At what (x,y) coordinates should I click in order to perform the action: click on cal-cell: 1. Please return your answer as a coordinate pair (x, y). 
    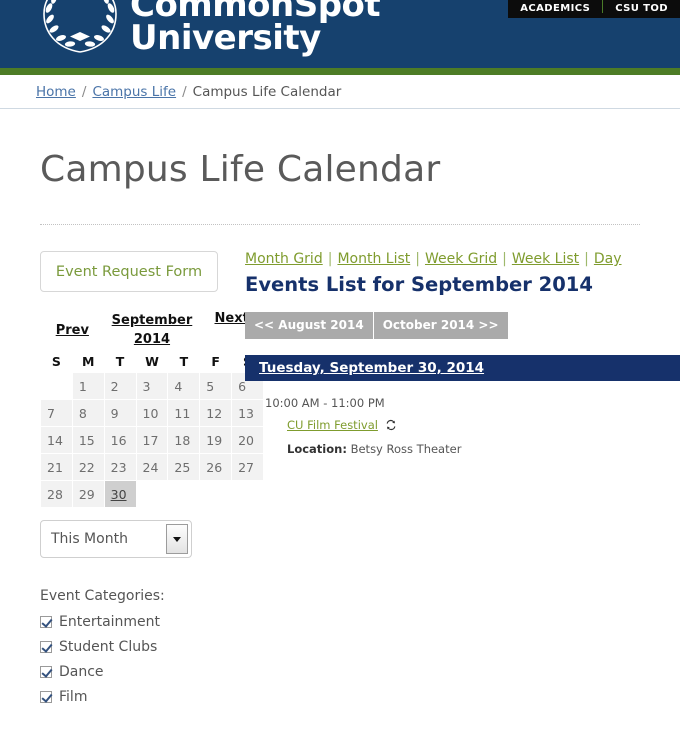
    Looking at the image, I should click on (88, 386).